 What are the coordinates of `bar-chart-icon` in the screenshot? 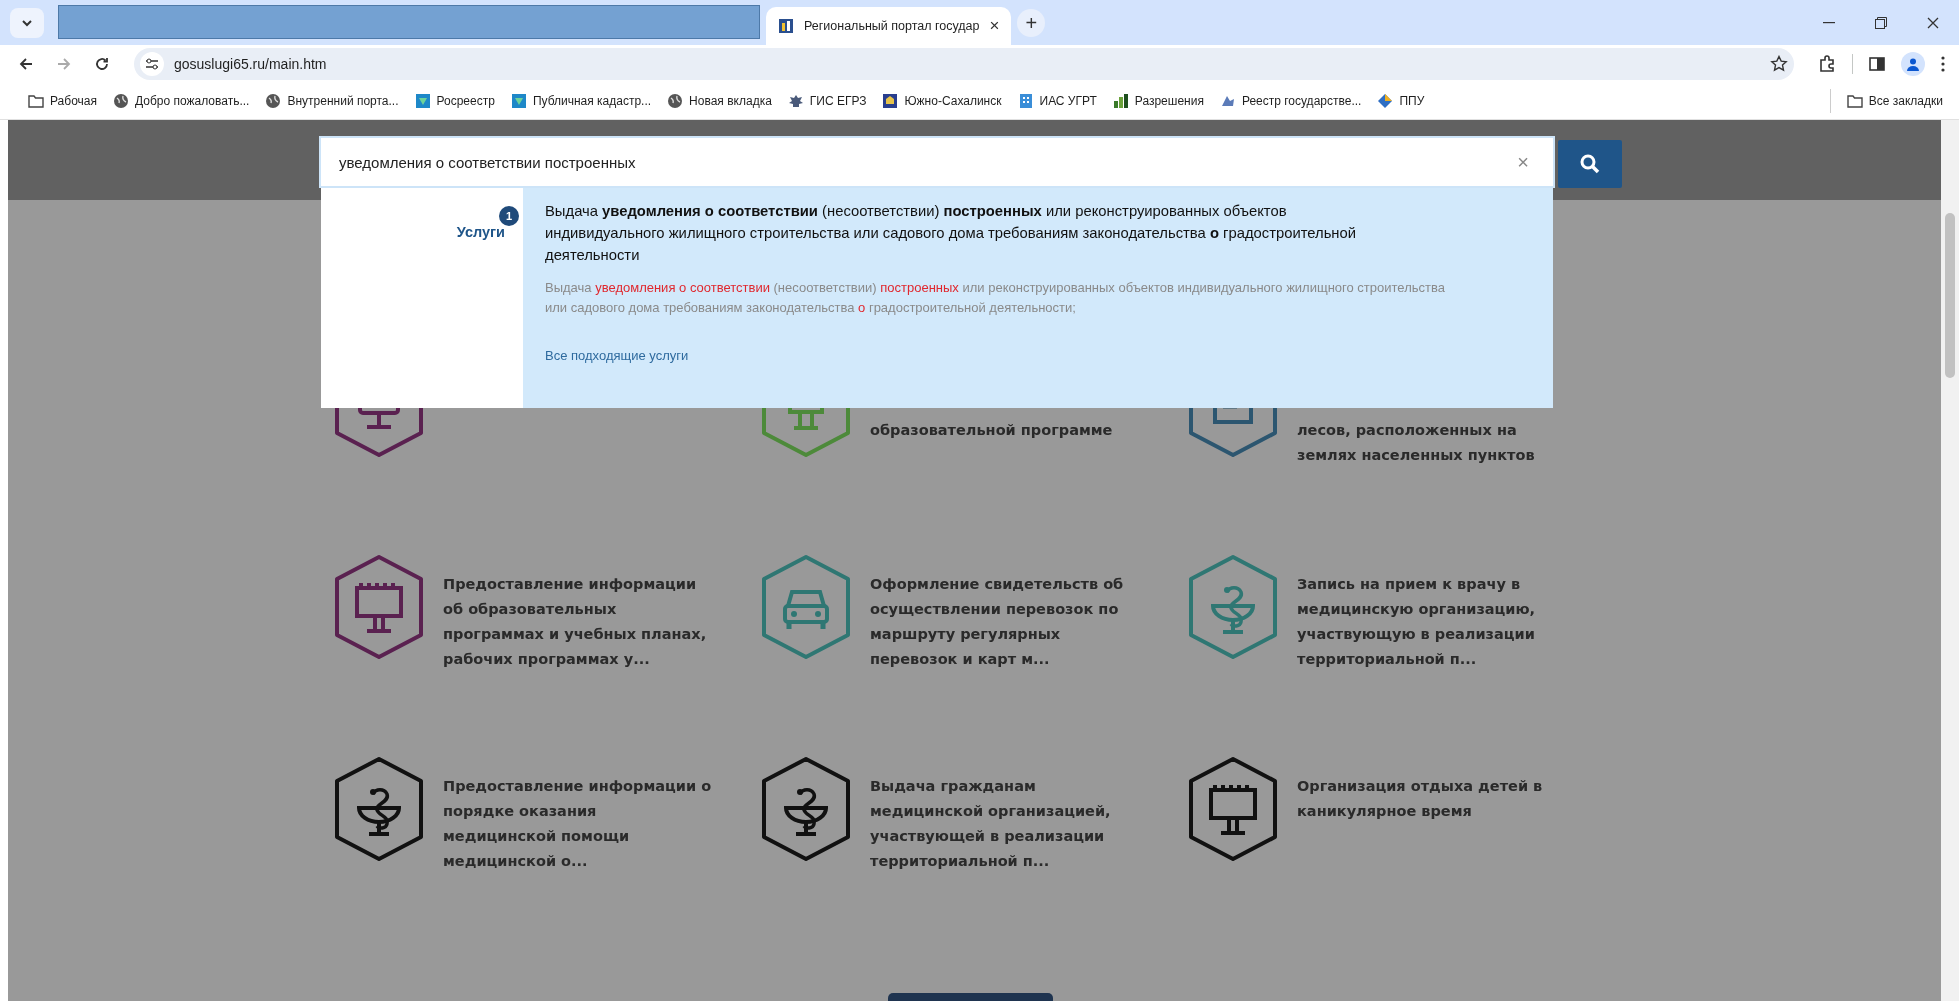 It's located at (1120, 101).